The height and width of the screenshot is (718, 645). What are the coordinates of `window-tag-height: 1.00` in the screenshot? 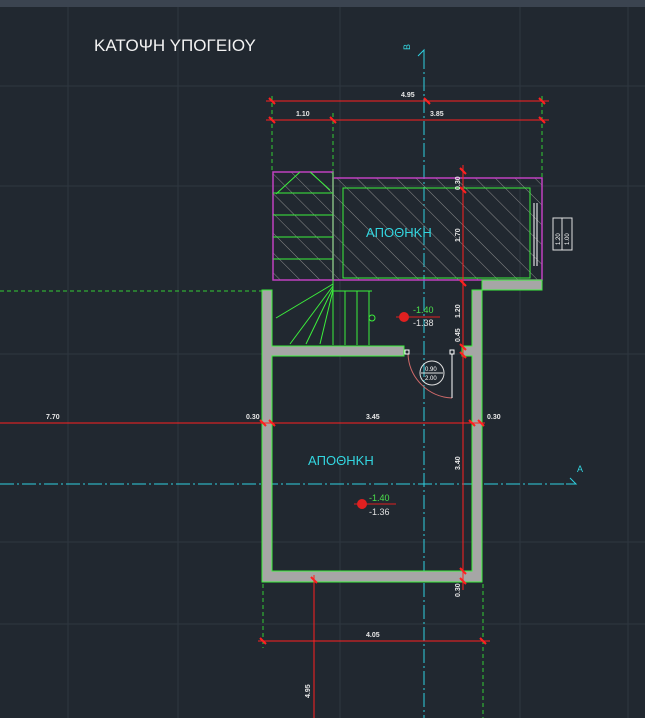 It's located at (568, 239).